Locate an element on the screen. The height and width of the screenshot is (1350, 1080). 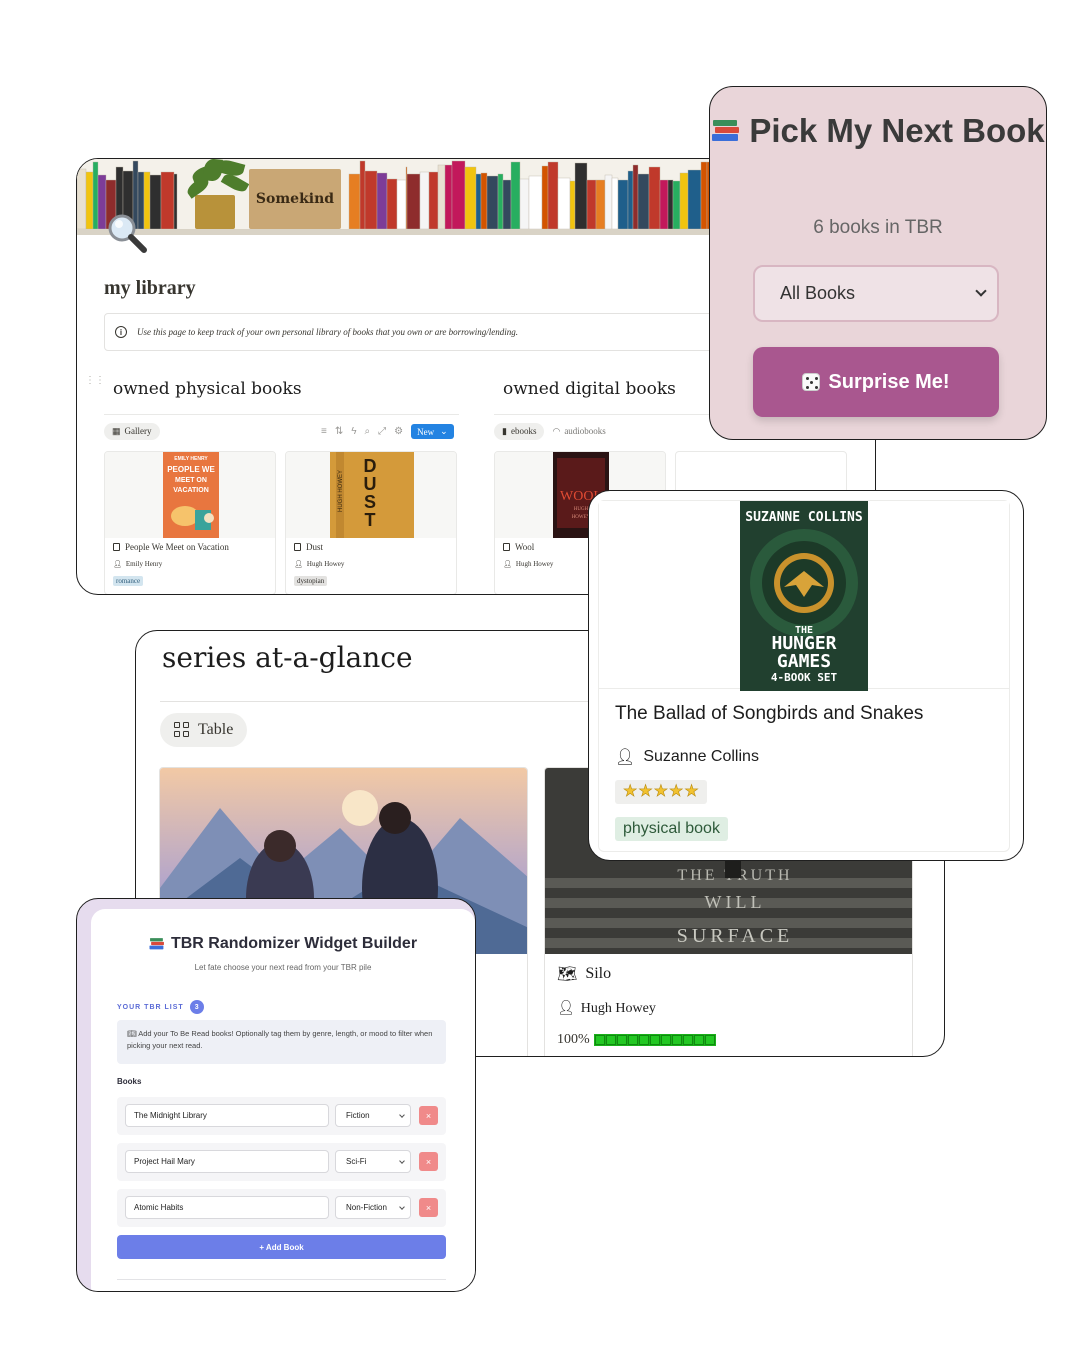
new-button: New ⌄ is located at coordinates (432, 431).